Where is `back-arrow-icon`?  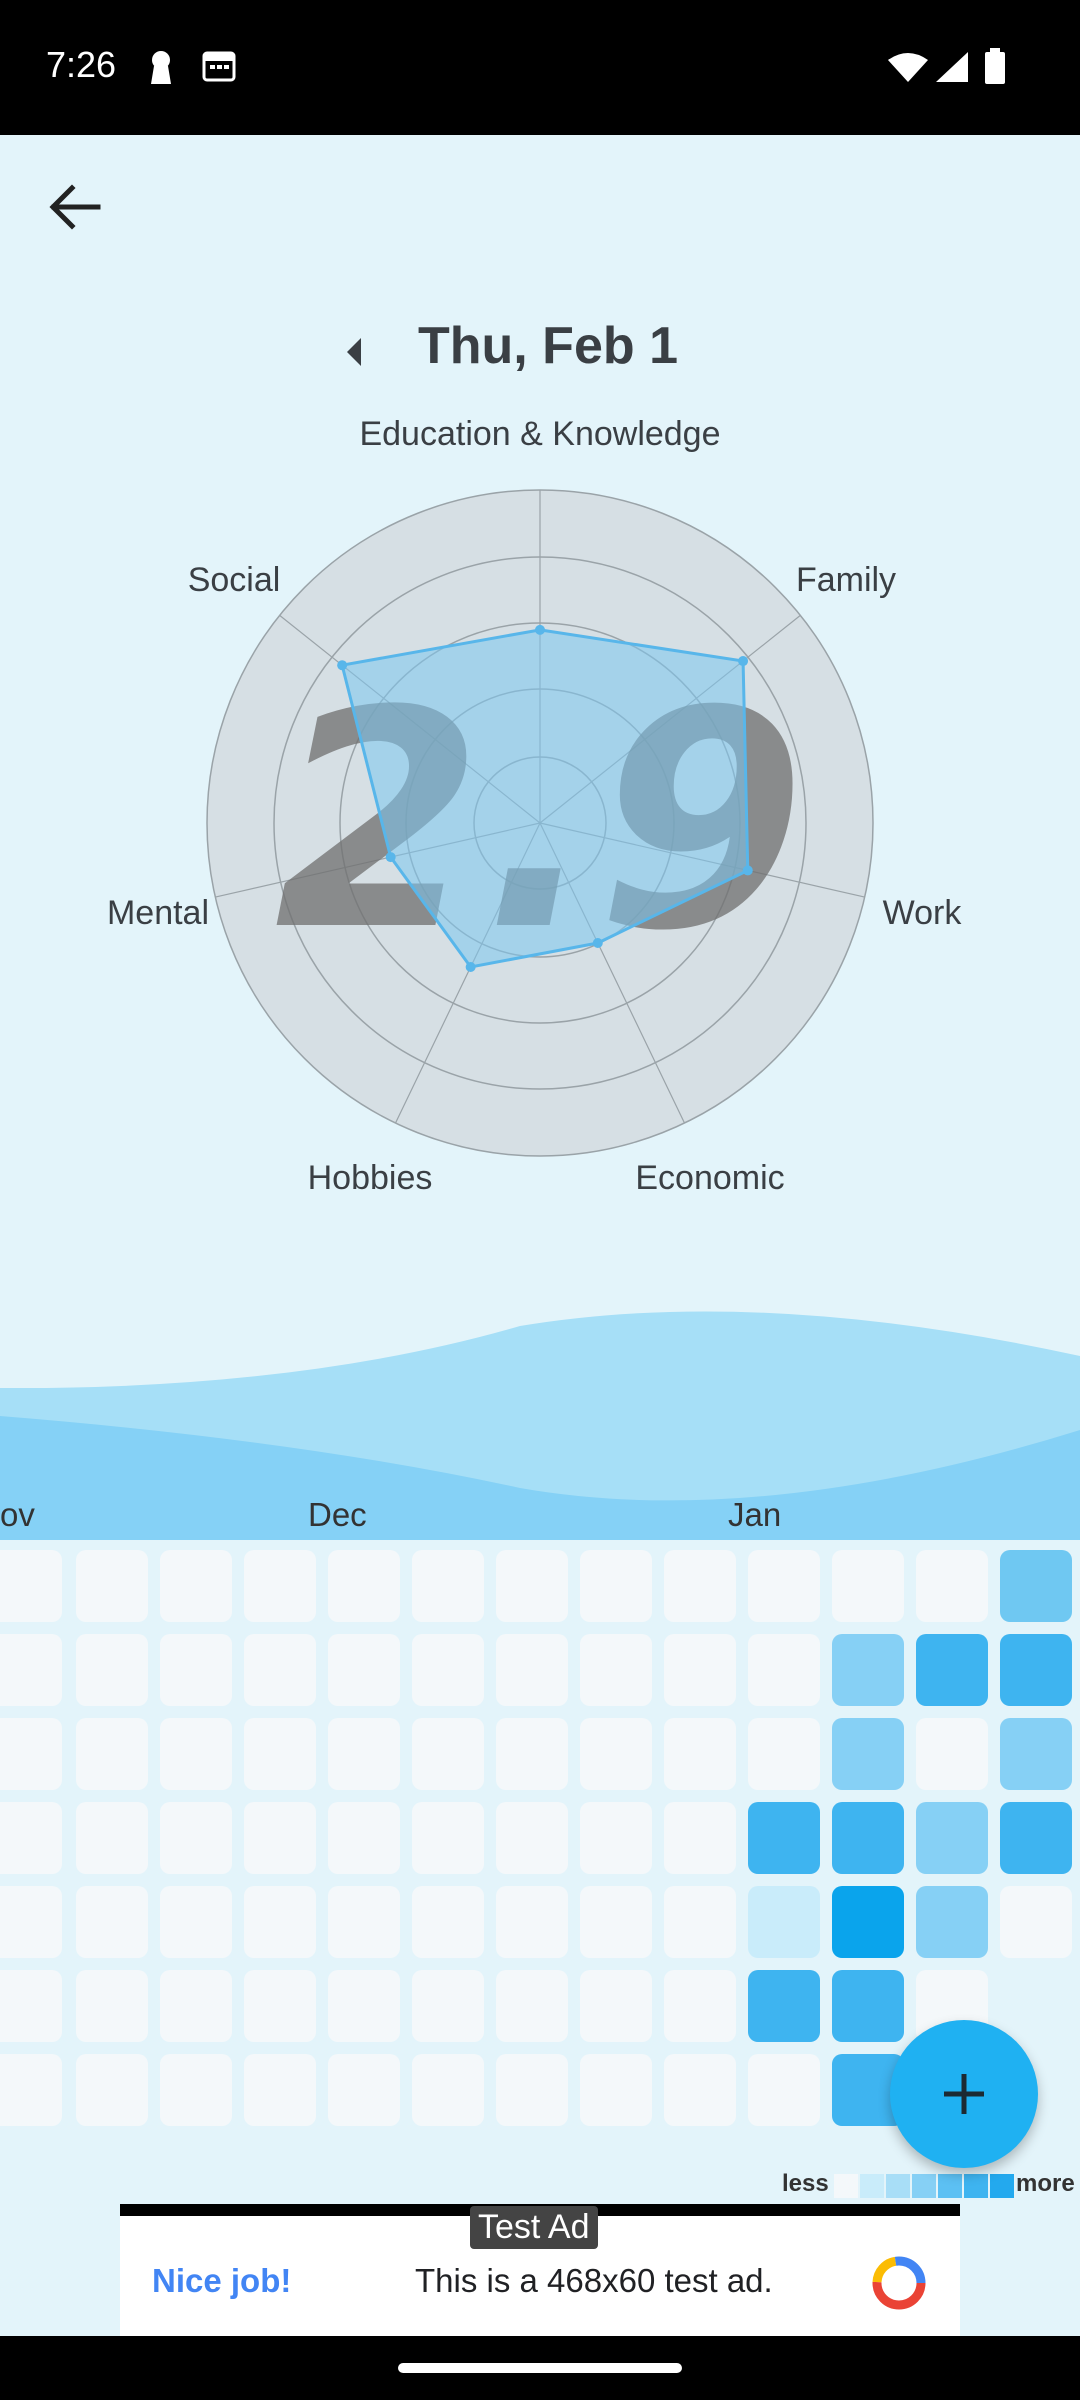
back-arrow-icon is located at coordinates (75, 207).